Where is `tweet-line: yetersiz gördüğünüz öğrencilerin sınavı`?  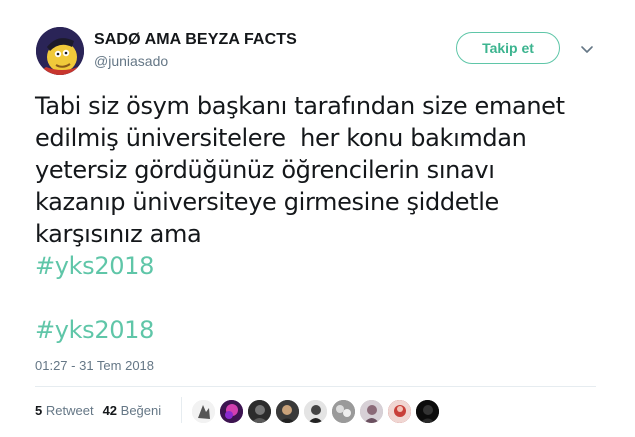
tweet-line: yetersiz gördüğünüz öğrencilerin sınavı is located at coordinates (265, 170).